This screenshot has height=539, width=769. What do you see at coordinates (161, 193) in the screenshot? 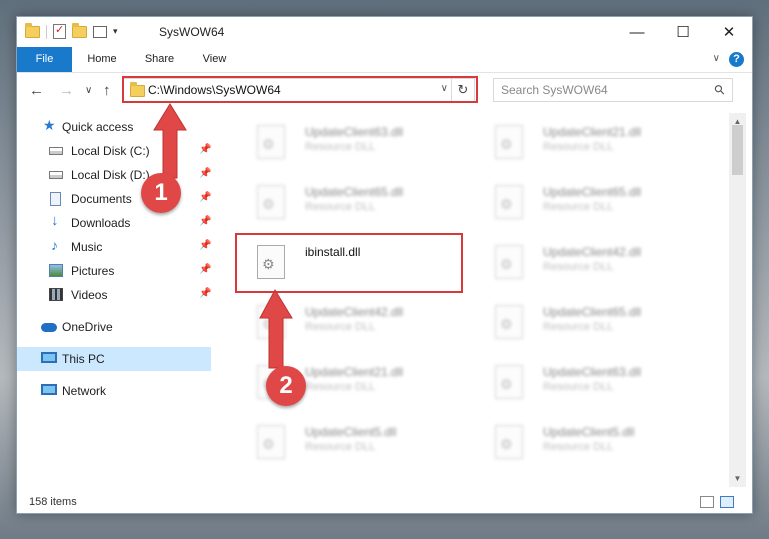
I see `step-1-badge: 1` at bounding box center [161, 193].